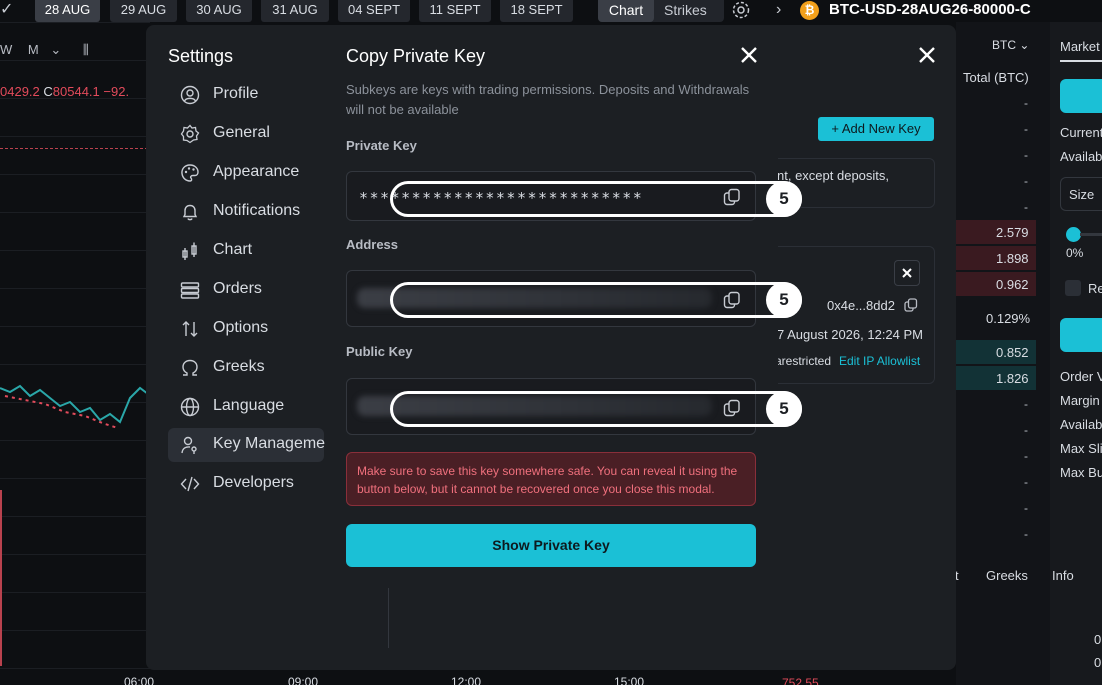 The width and height of the screenshot is (1102, 685). I want to click on nav-options: Options, so click(246, 329).